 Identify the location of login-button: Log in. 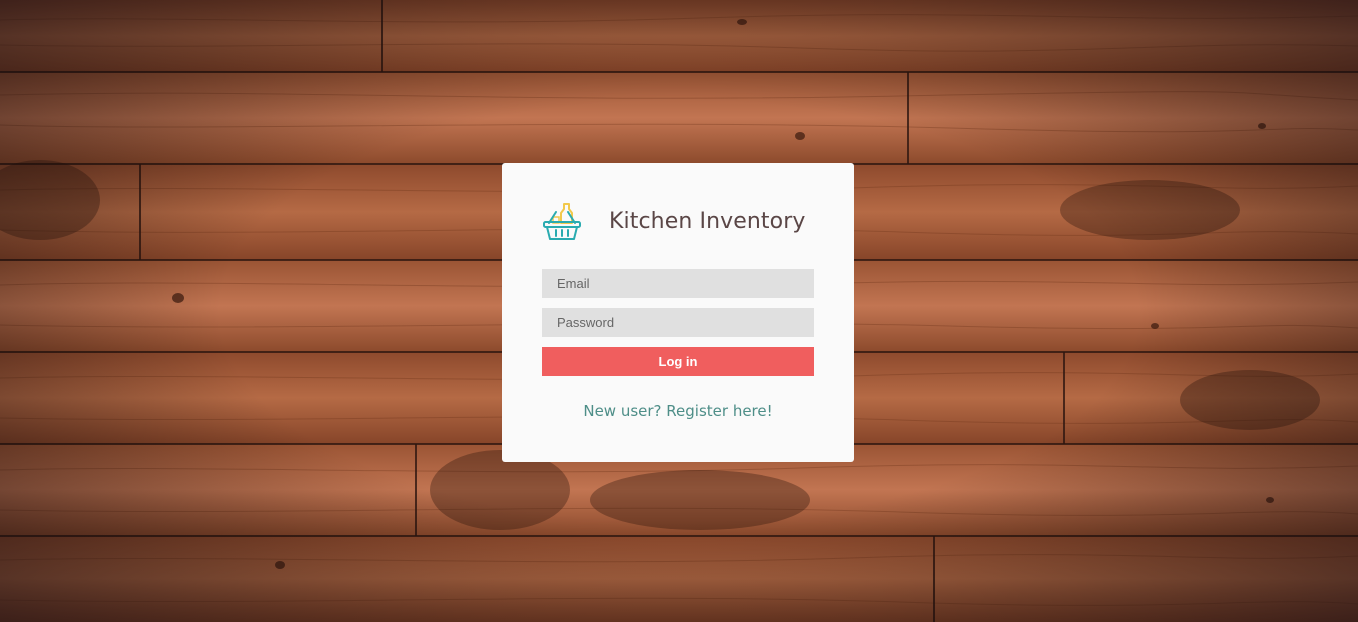
(678, 361).